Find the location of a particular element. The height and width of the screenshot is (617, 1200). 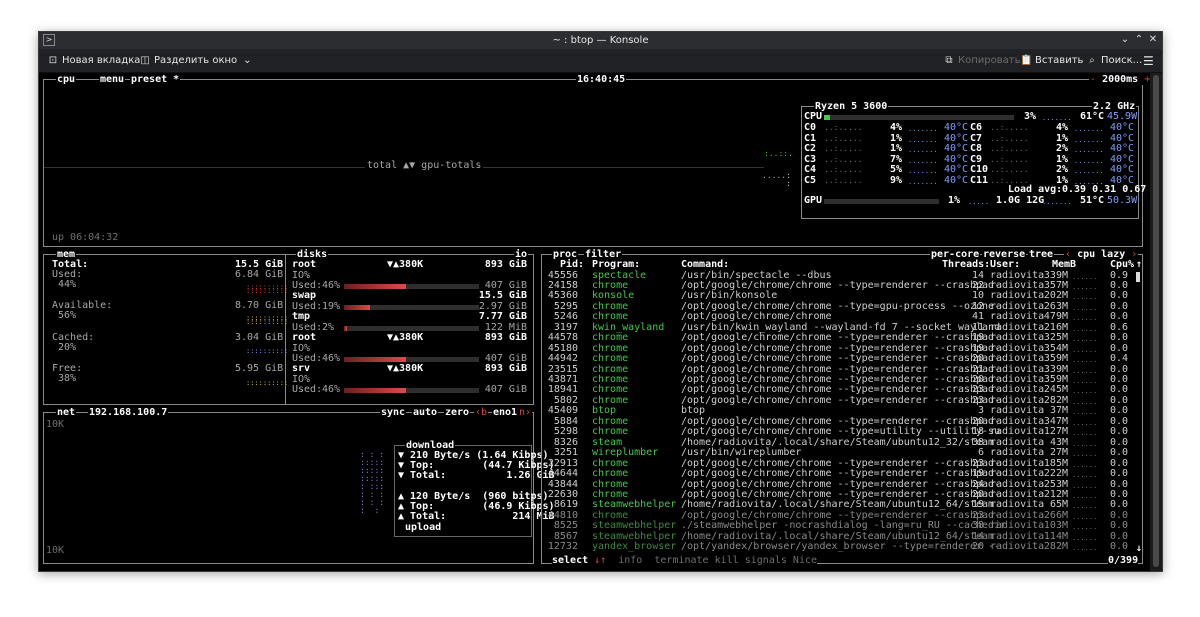

proc-cpu: 0.4 is located at coordinates (1118, 359).